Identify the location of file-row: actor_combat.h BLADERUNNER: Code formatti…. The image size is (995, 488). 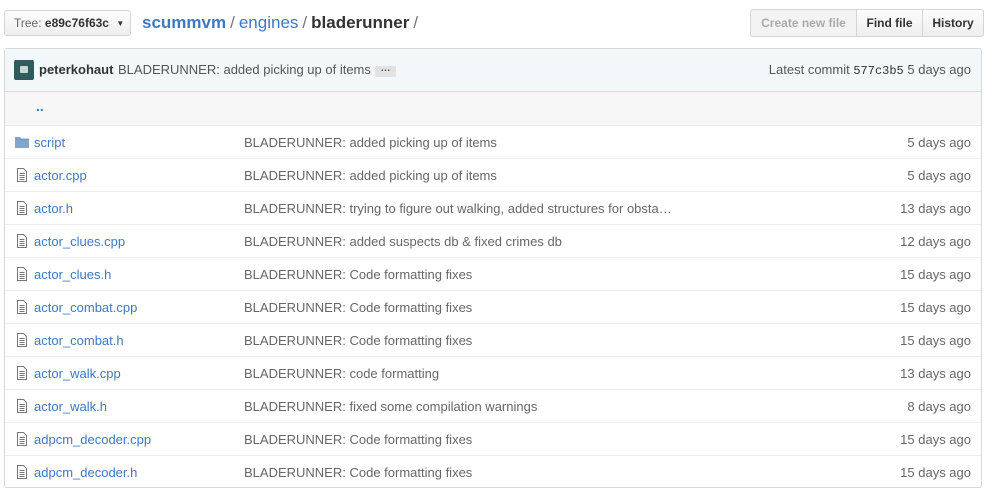
(493, 340).